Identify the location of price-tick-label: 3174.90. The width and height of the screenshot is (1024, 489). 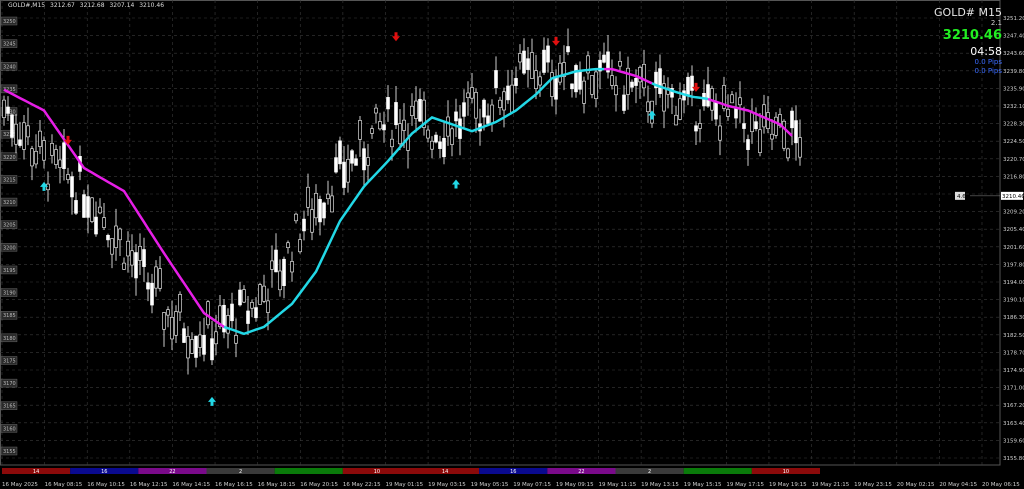
(1013, 371).